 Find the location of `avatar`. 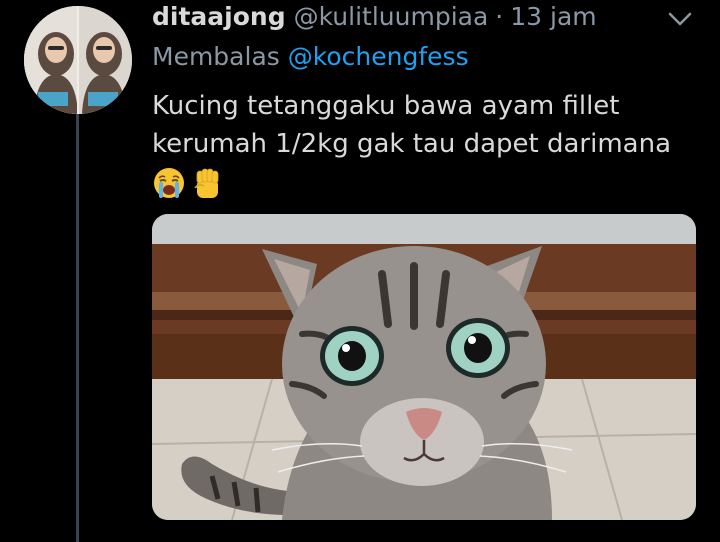

avatar is located at coordinates (78, 60).